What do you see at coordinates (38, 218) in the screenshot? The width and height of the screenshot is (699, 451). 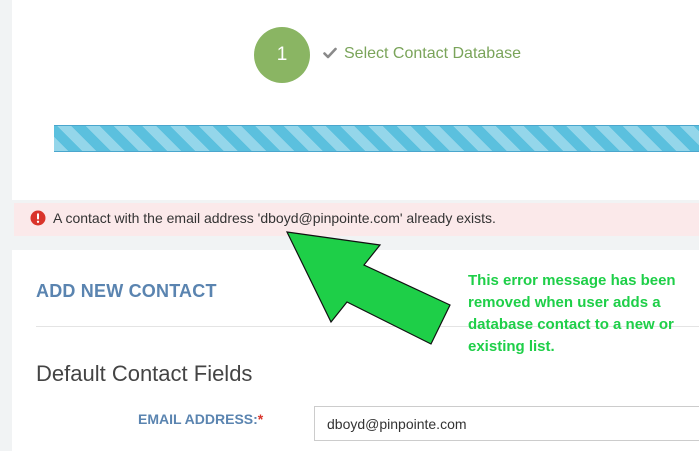 I see `exclamation-circle-icon` at bounding box center [38, 218].